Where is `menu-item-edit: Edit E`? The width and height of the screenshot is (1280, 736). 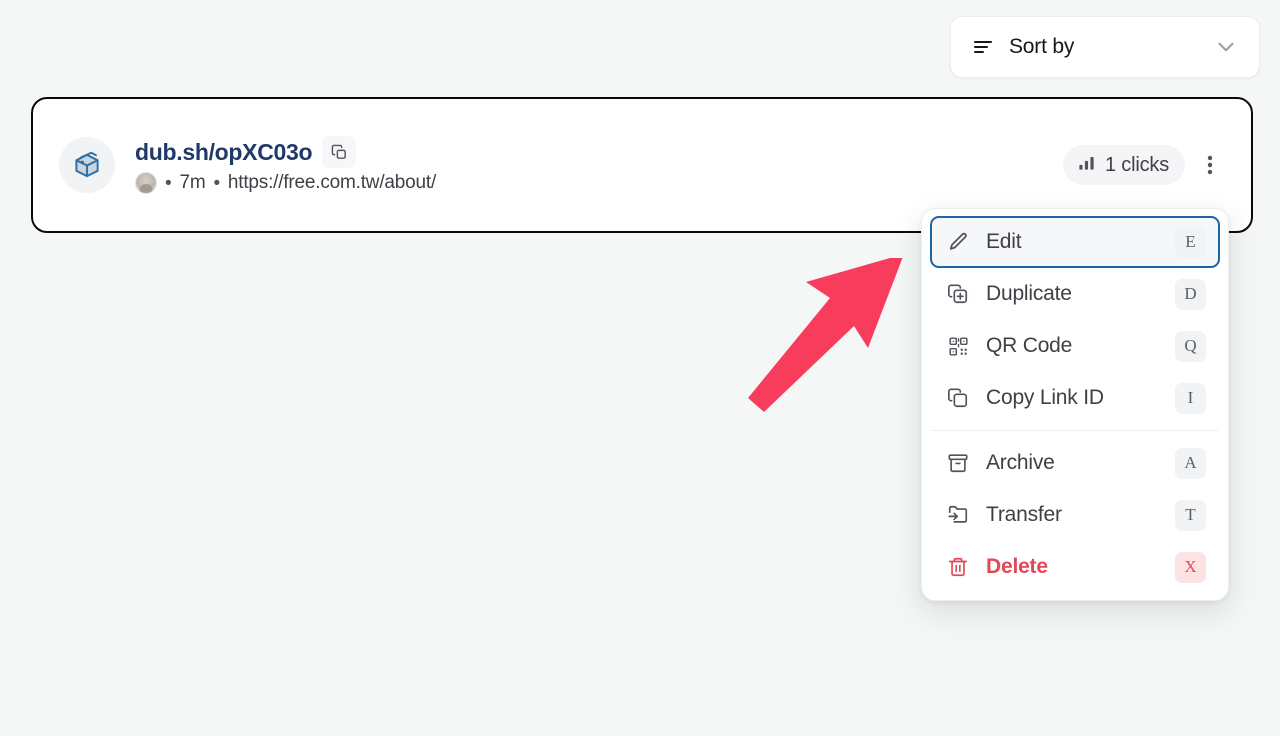
menu-item-edit: Edit E is located at coordinates (1075, 242).